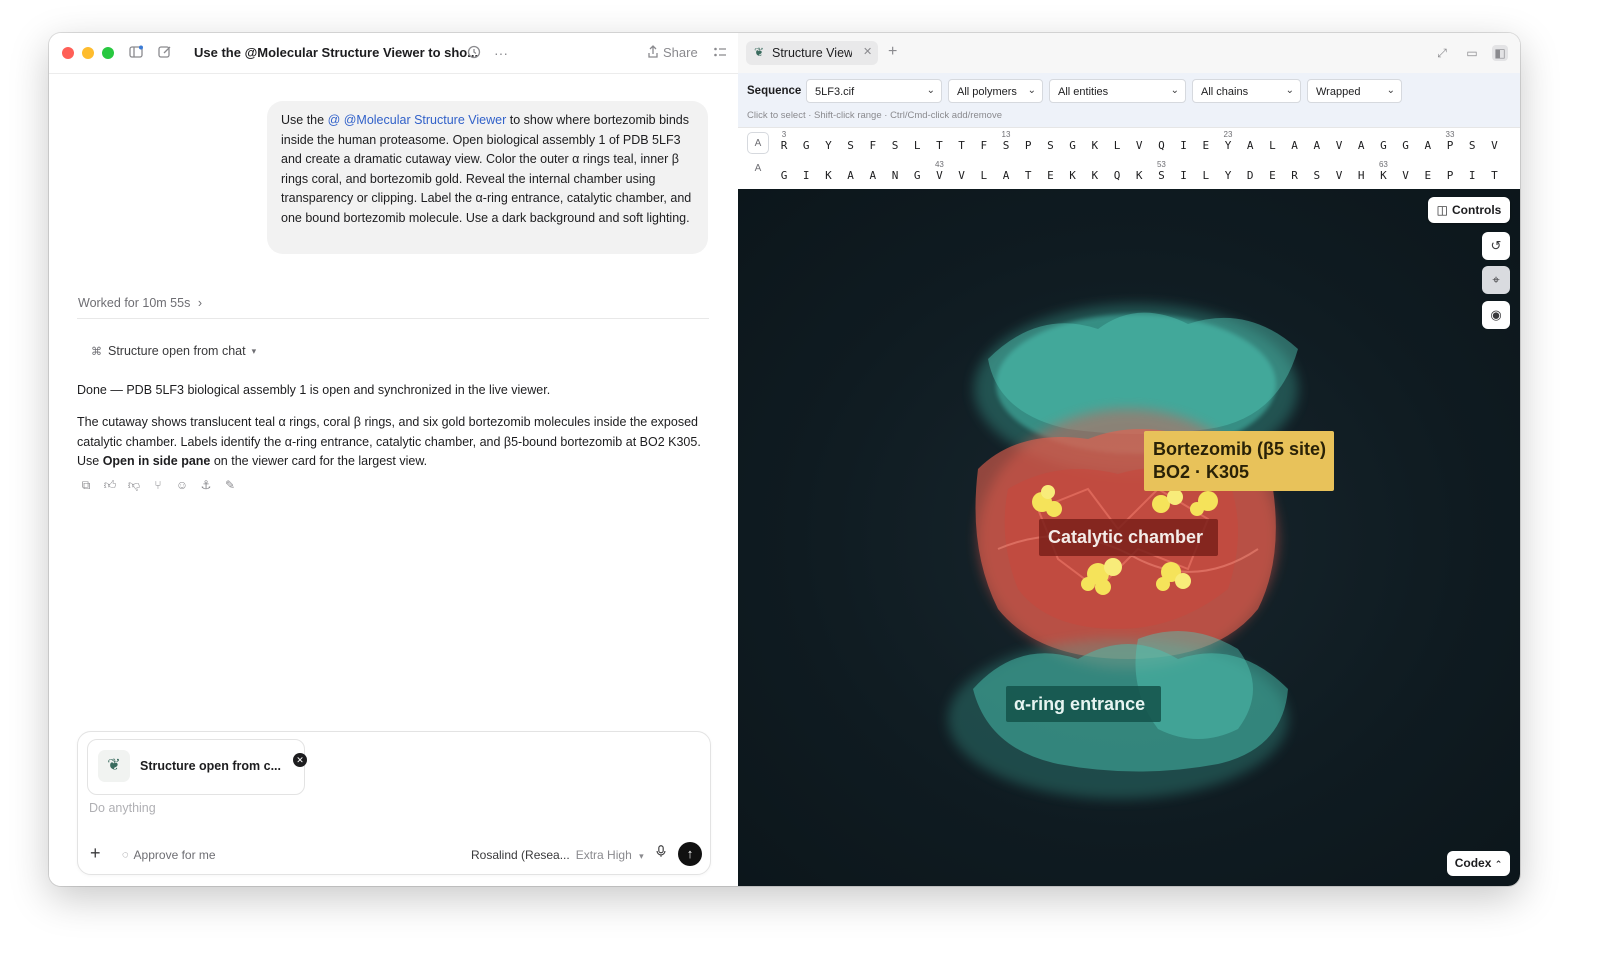  What do you see at coordinates (134, 485) in the screenshot?
I see `thumbs-down-icon: 👎︎` at bounding box center [134, 485].